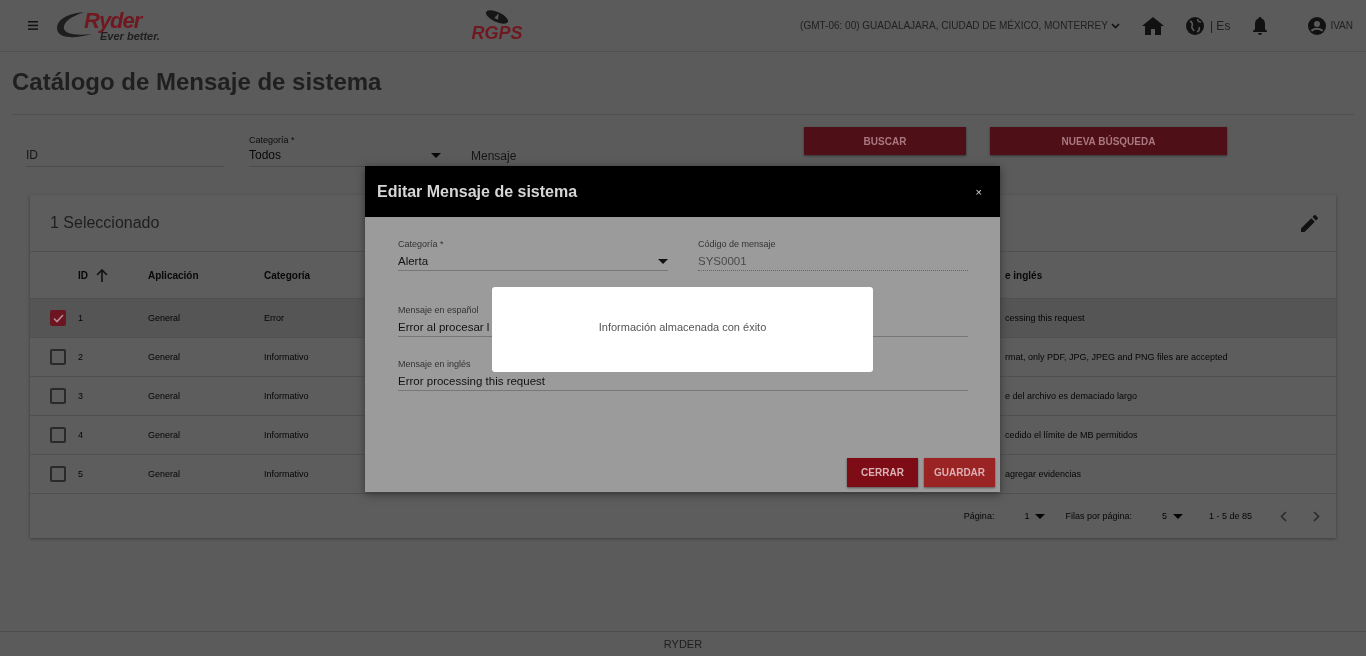 The width and height of the screenshot is (1366, 656). I want to click on table-cell: agregar evidencias, so click(1043, 474).